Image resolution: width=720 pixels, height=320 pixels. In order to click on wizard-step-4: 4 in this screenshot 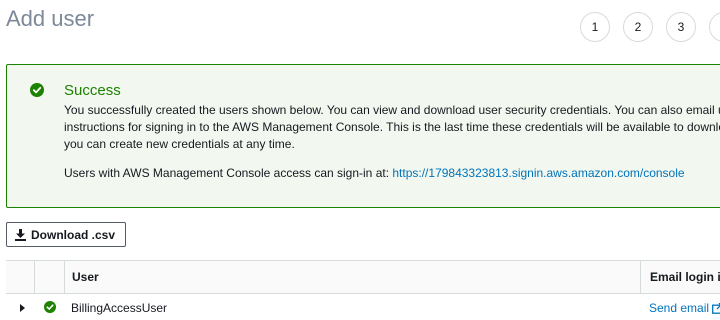, I will do `click(714, 27)`.